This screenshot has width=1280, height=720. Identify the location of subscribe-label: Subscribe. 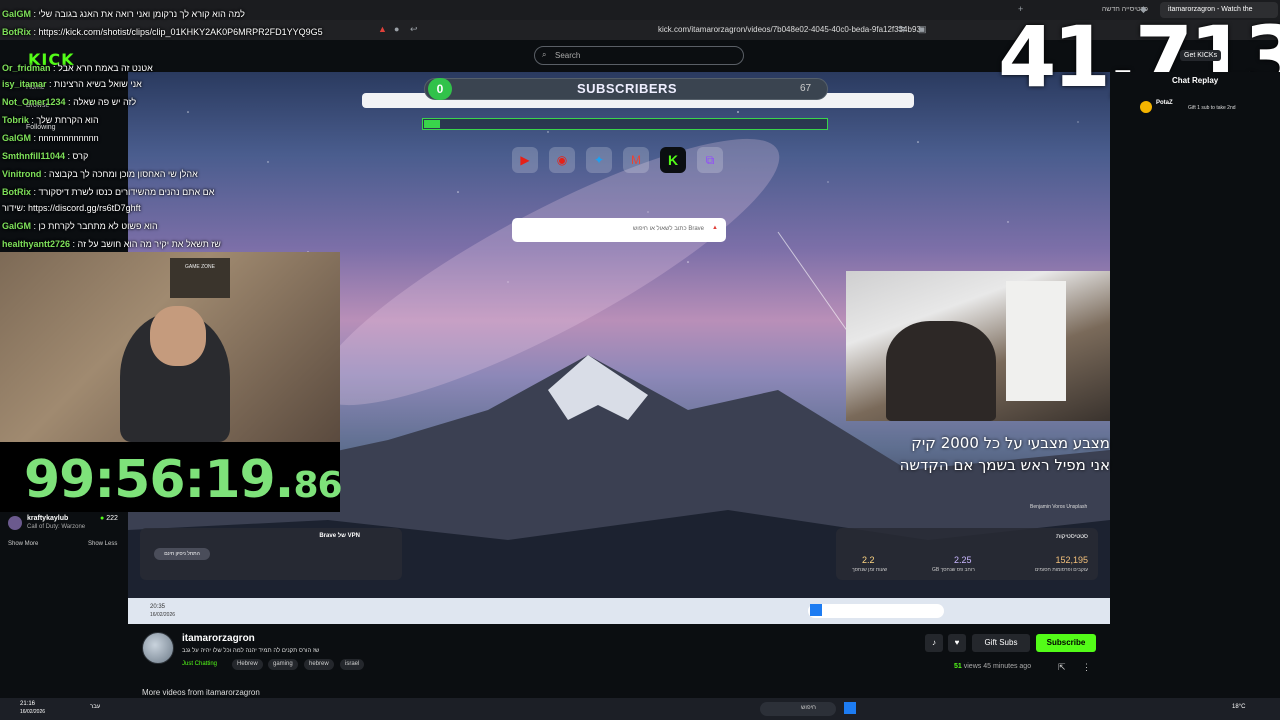
(1066, 642).